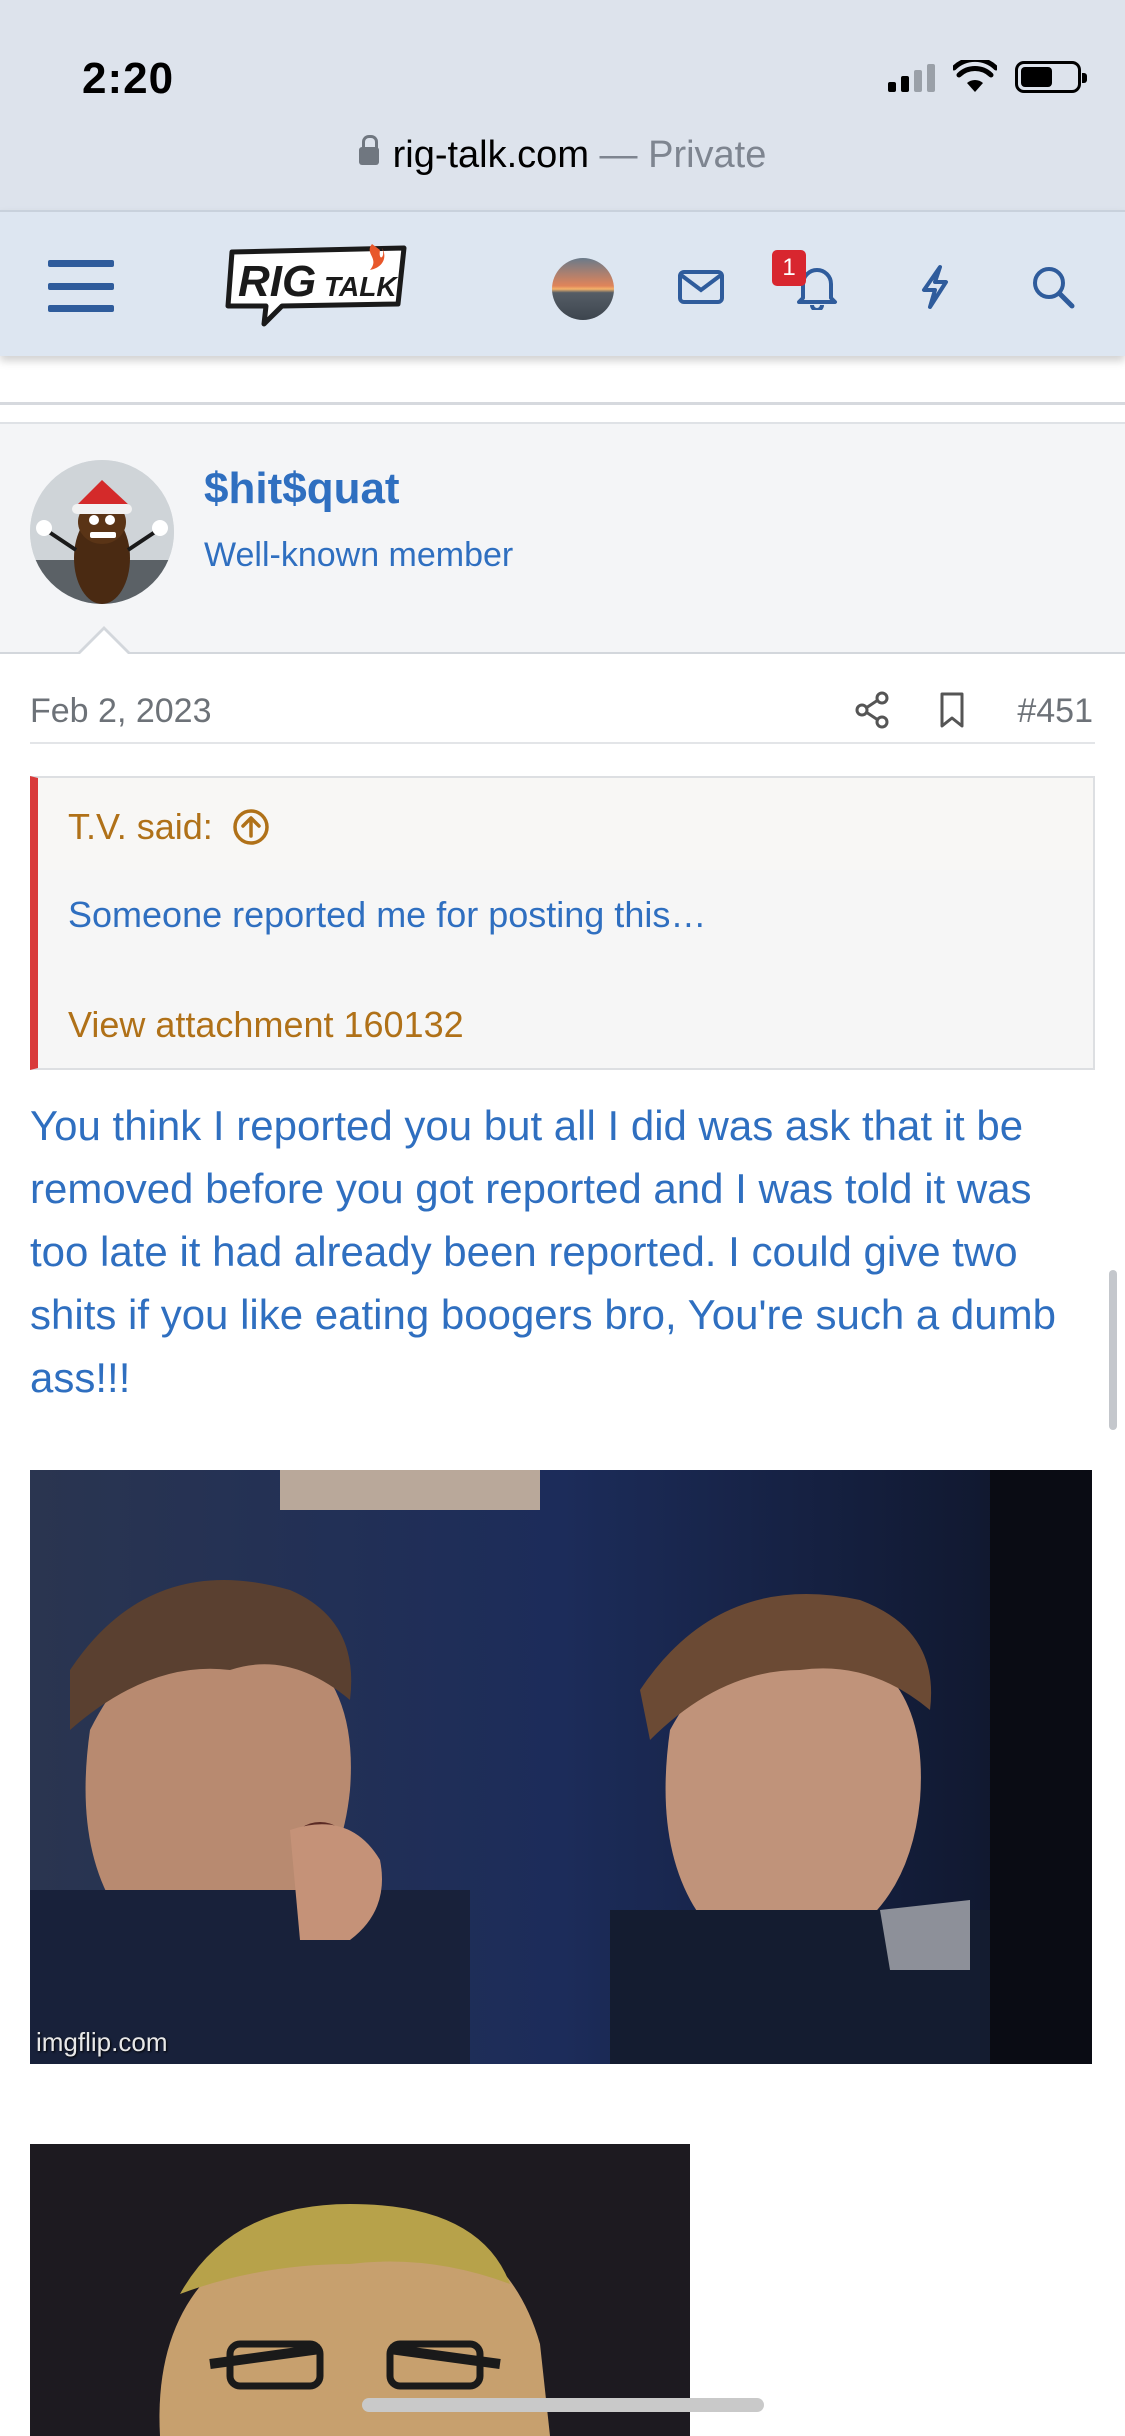 The image size is (1125, 2436). Describe the element at coordinates (128, 78) in the screenshot. I see `status-time: 2:20` at that location.